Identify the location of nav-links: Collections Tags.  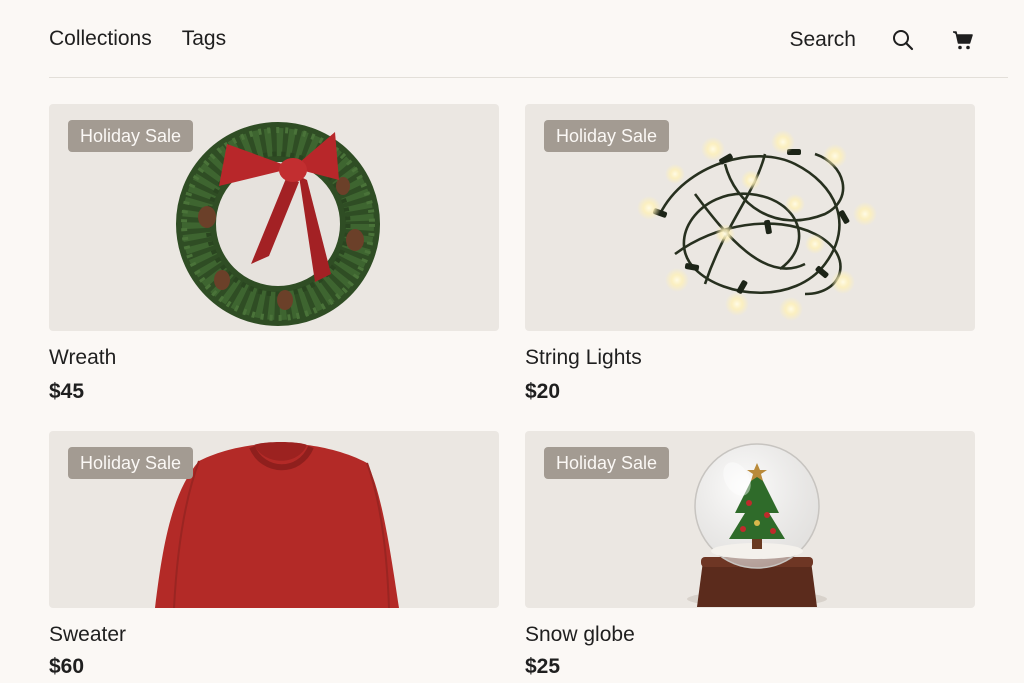
(137, 39).